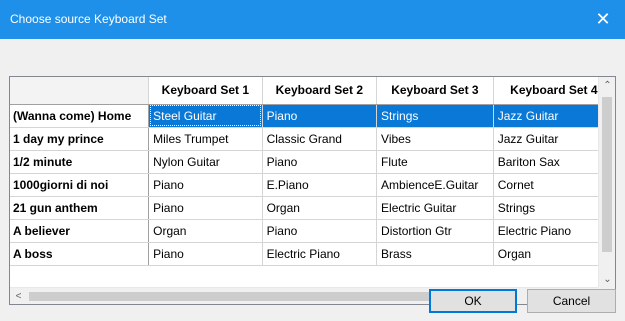 Image resolution: width=625 pixels, height=321 pixels. Describe the element at coordinates (571, 301) in the screenshot. I see `cancel-button: Cancel` at that location.